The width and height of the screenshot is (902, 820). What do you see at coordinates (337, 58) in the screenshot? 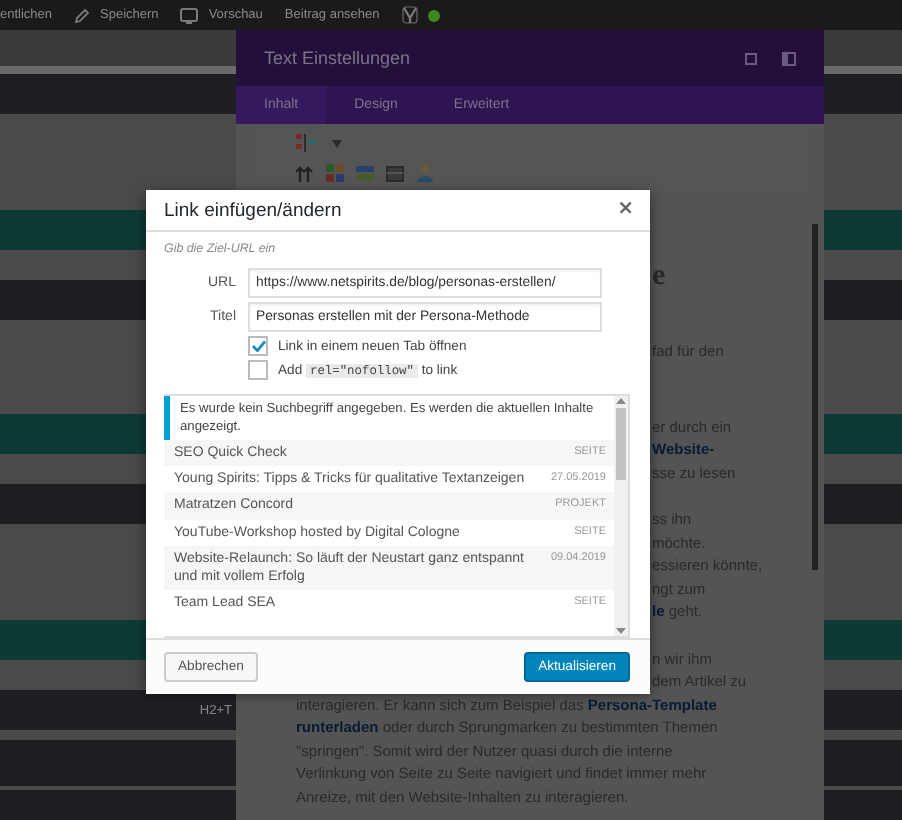
I see `panel-title: Text Einstellungen` at bounding box center [337, 58].